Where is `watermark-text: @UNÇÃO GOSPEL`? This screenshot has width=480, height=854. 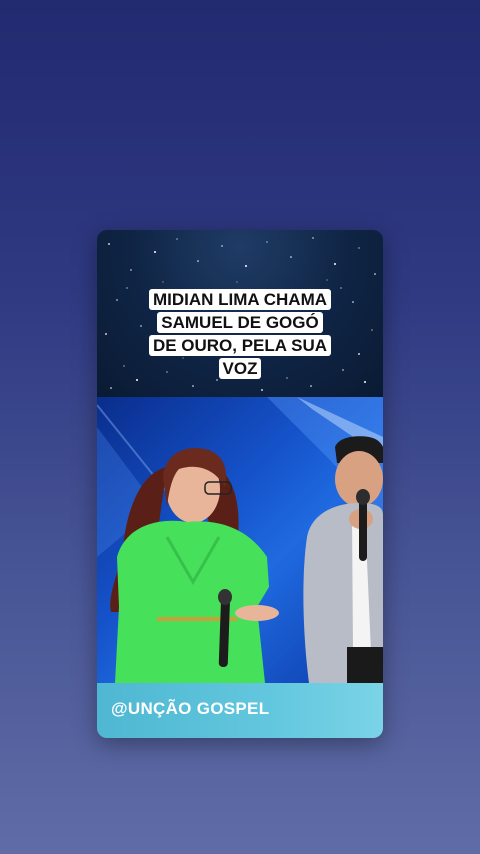 watermark-text: @UNÇÃO GOSPEL is located at coordinates (190, 708).